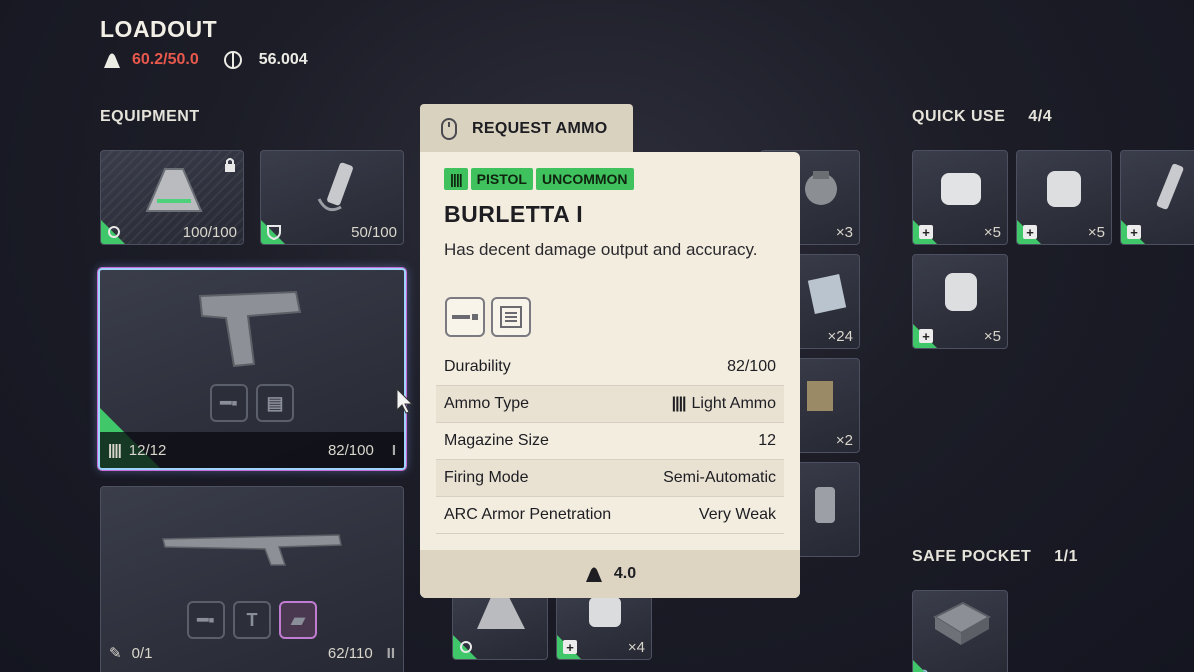 The width and height of the screenshot is (1194, 672). Describe the element at coordinates (230, 165) in the screenshot. I see `lock-icon` at that location.